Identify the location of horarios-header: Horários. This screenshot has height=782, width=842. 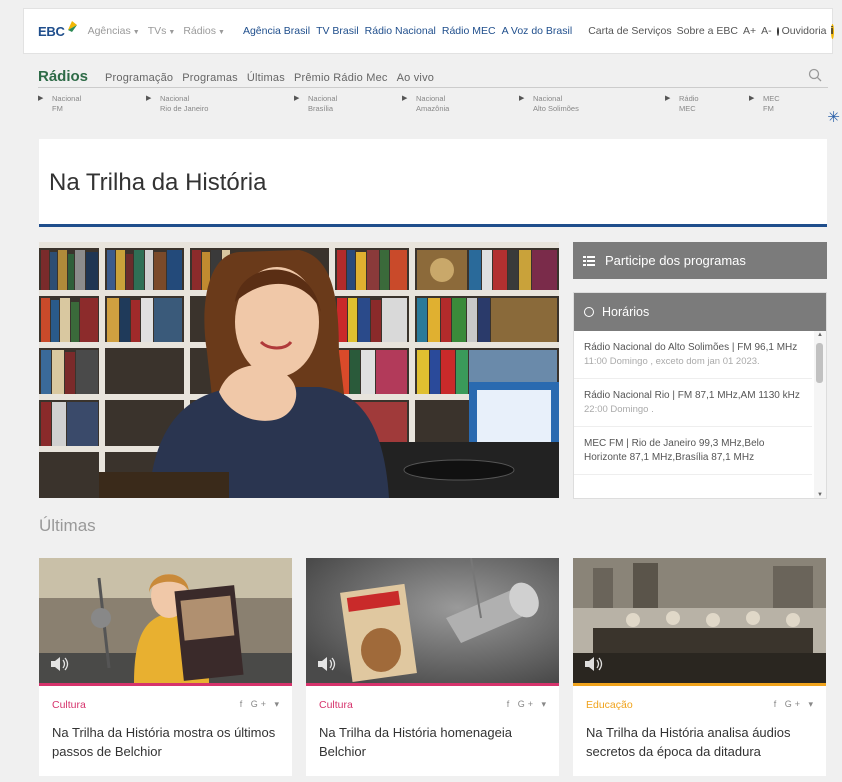
(700, 312).